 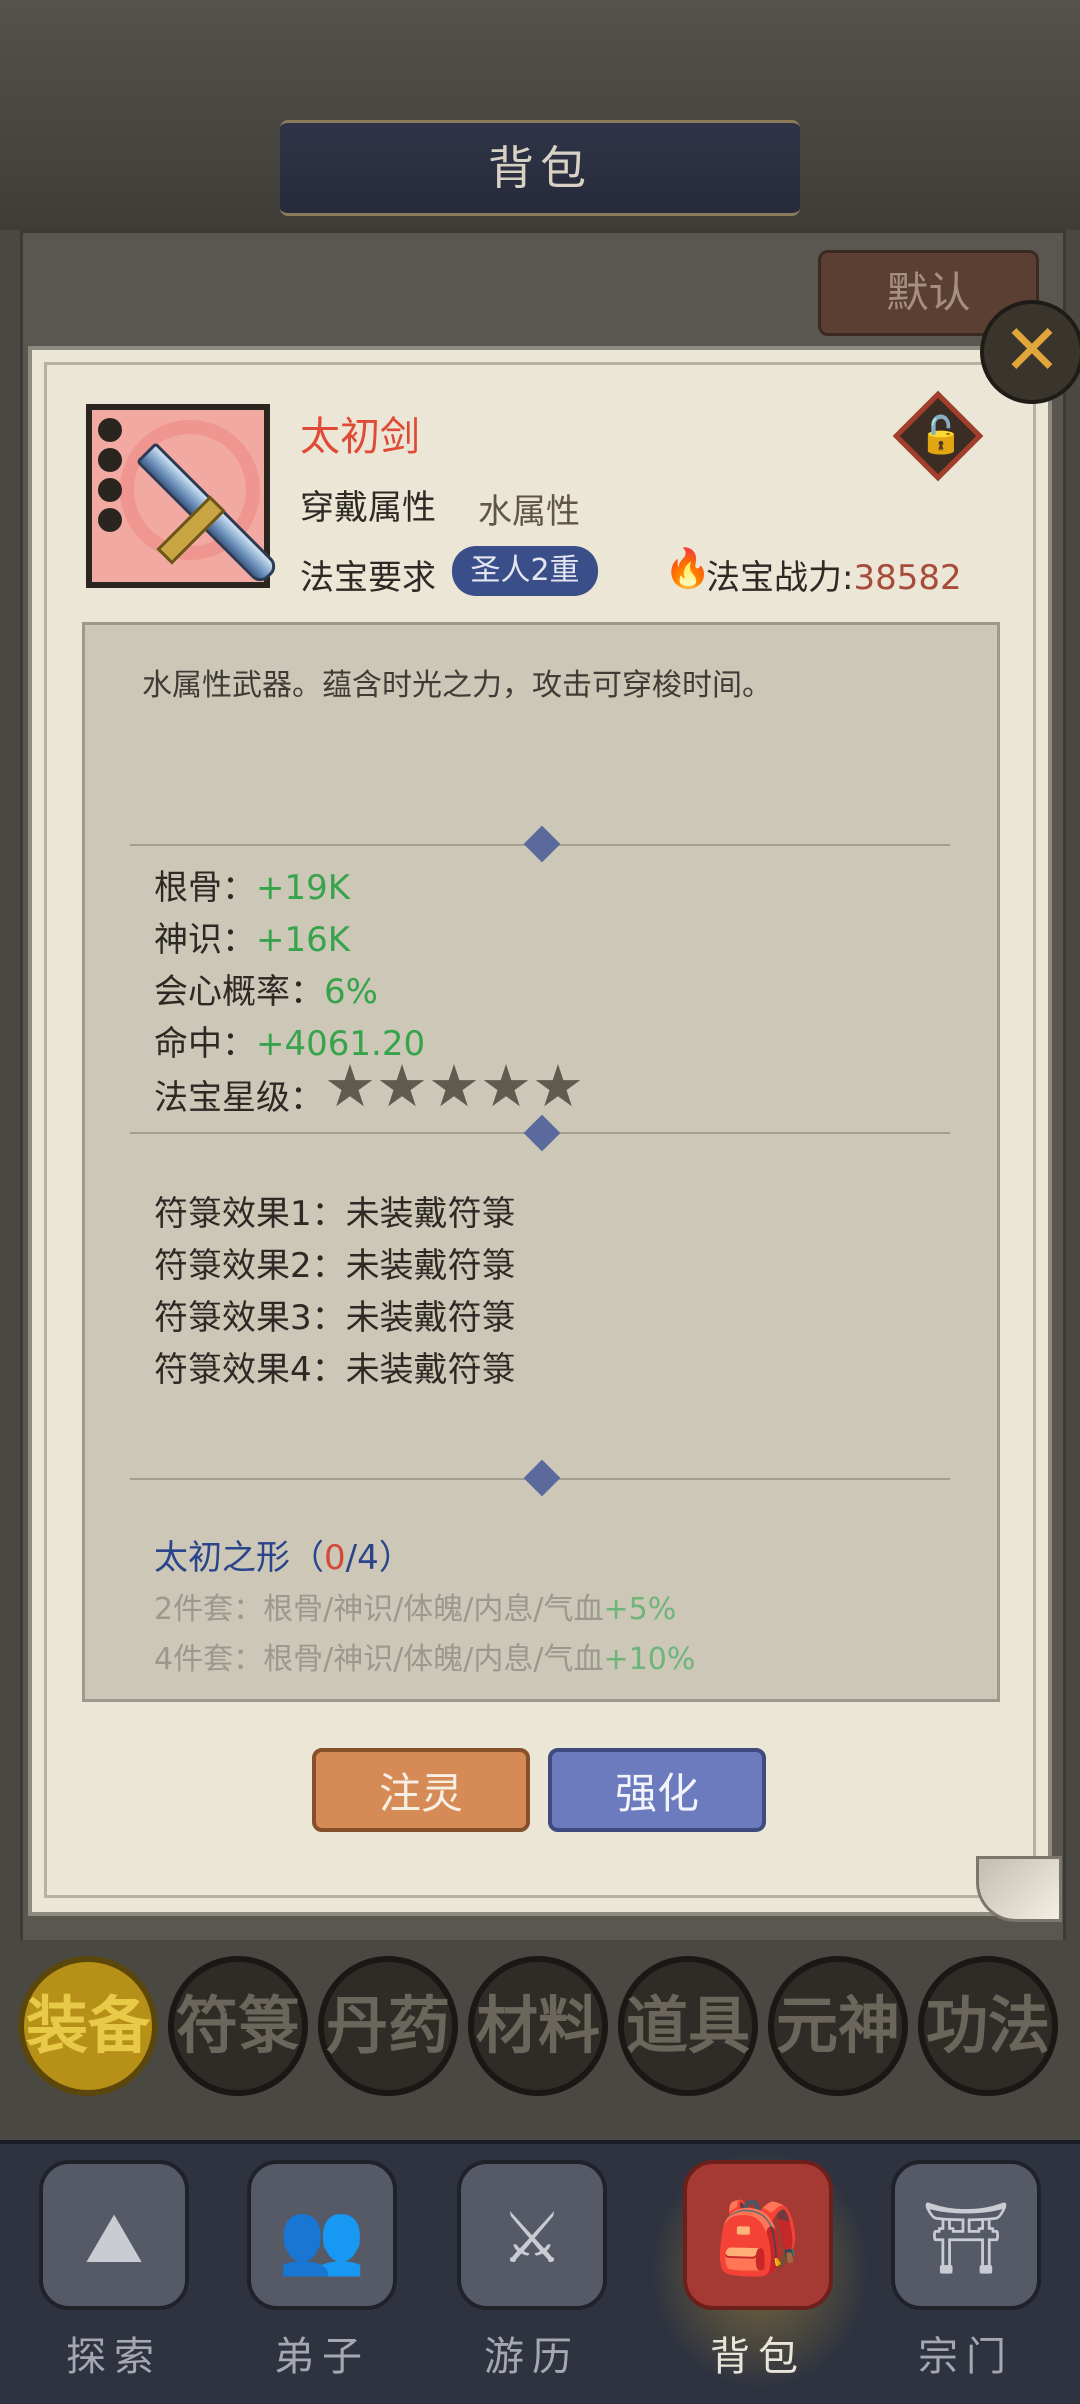 What do you see at coordinates (368, 508) in the screenshot?
I see `wear-attr-label: 穿戴属性` at bounding box center [368, 508].